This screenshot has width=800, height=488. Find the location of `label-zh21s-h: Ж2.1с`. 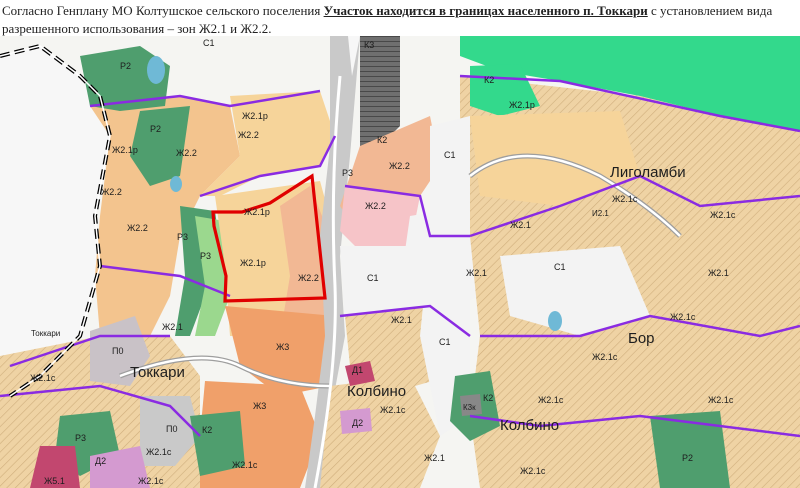

label-zh21s-h: Ж2.1с is located at coordinates (393, 410).